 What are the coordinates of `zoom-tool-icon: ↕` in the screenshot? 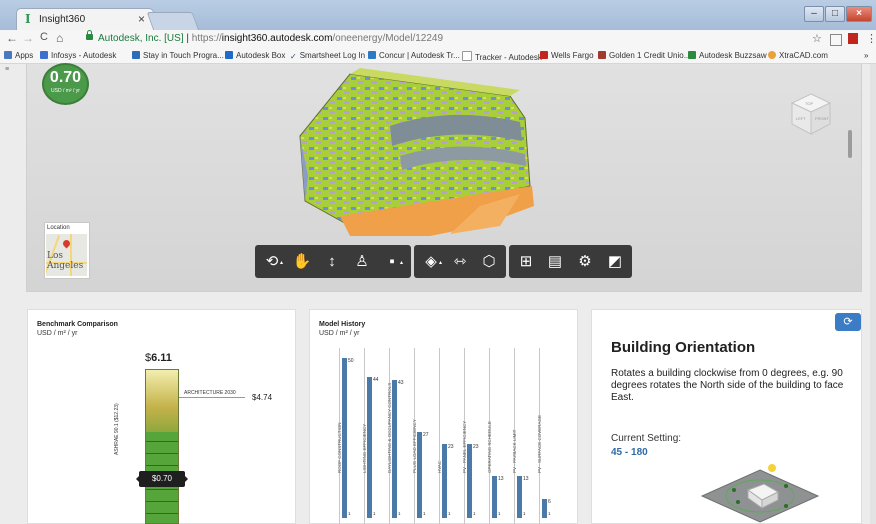 It's located at (332, 261).